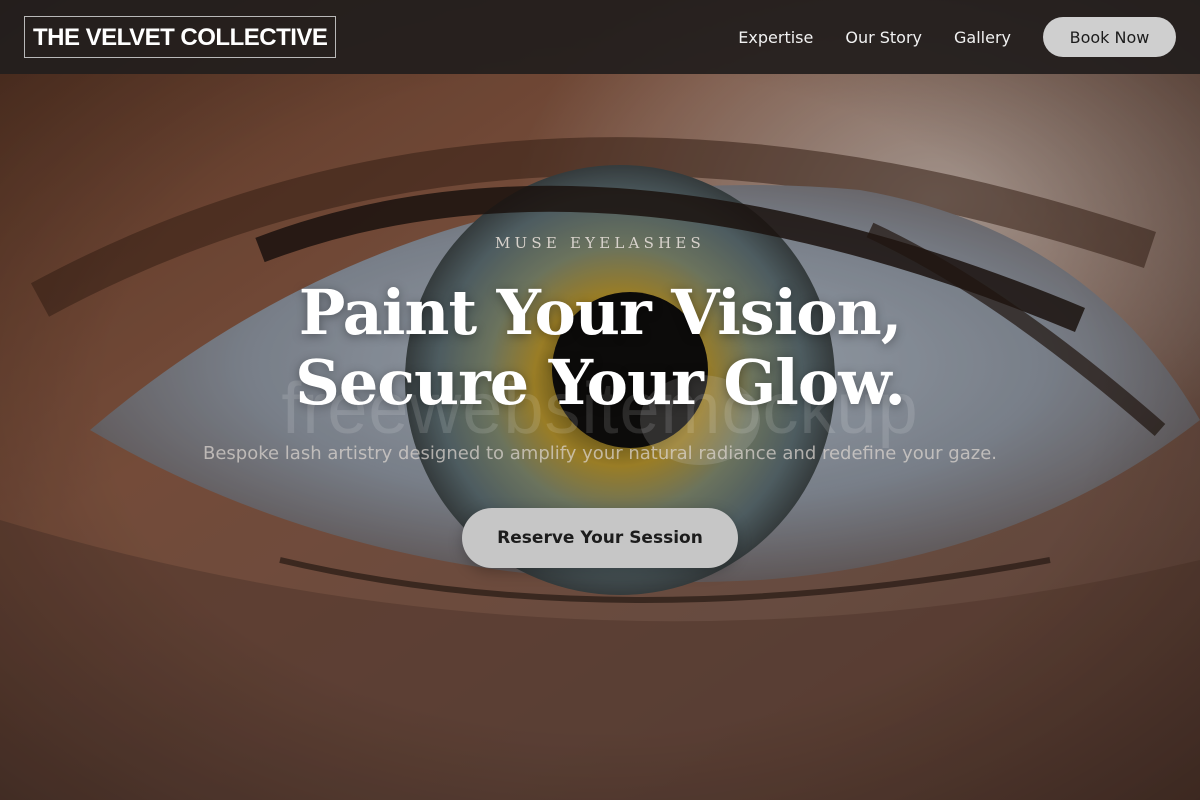  I want to click on nav-links: Expertise Our Story Gallery Book Now, so click(957, 37).